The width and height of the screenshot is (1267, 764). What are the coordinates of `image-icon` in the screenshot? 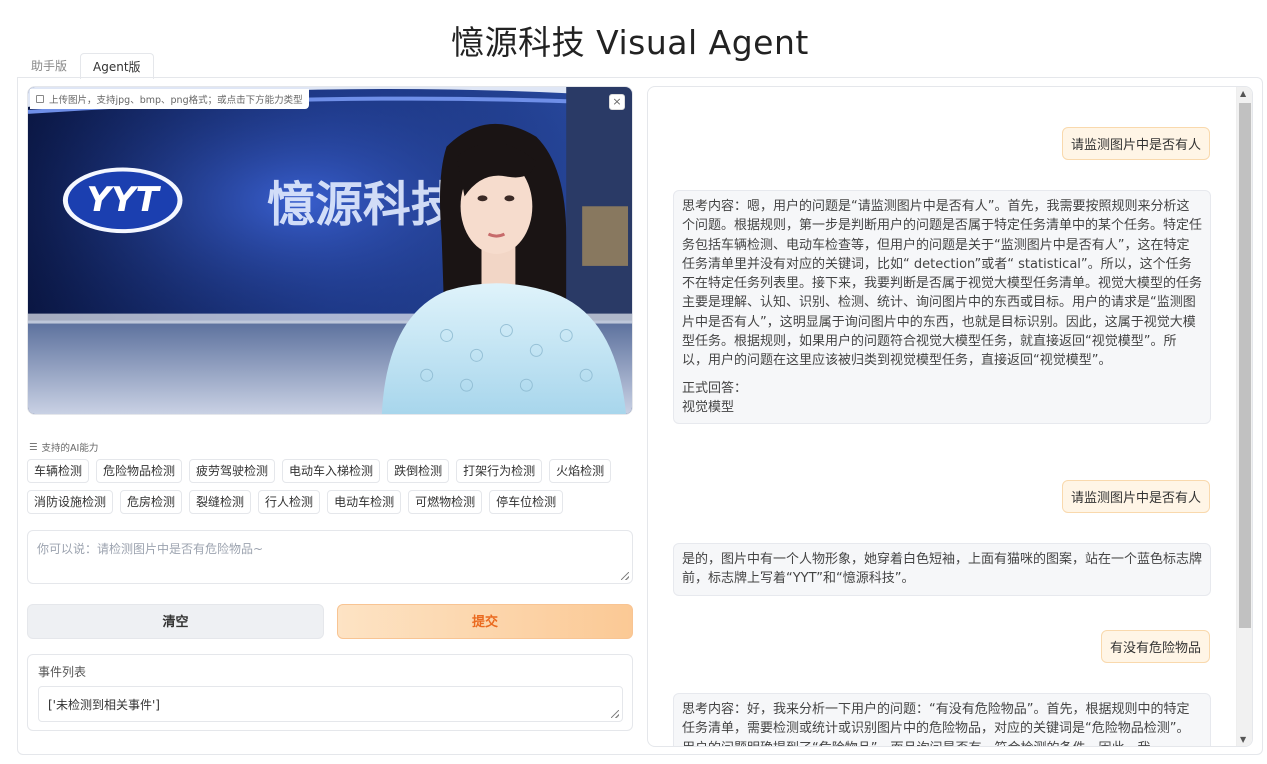 It's located at (40, 99).